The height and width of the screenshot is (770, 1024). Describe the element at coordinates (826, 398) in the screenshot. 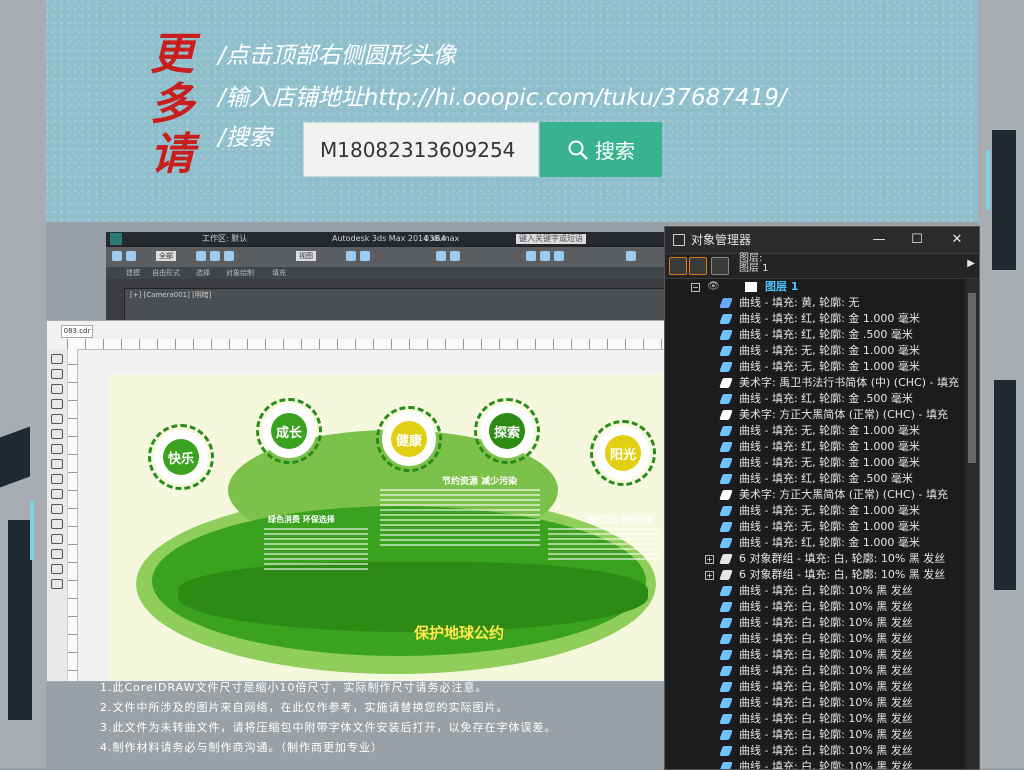

I see `object-row-label: 曲线 - 填充: 红, 轮廓: 金 .500 毫米` at that location.